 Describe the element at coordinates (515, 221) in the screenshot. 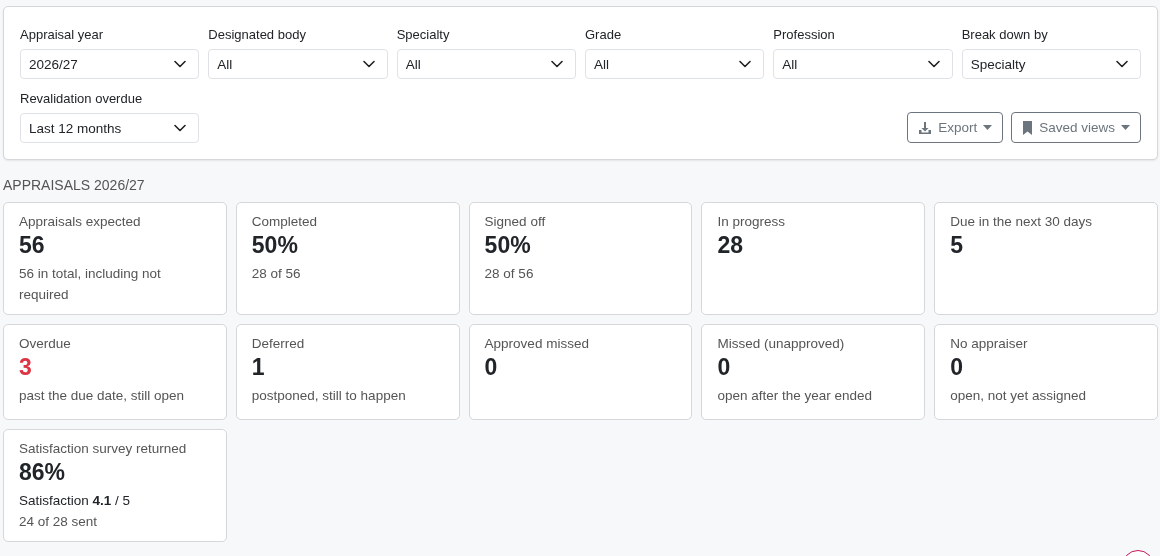

I see `card-title: Signed off` at that location.